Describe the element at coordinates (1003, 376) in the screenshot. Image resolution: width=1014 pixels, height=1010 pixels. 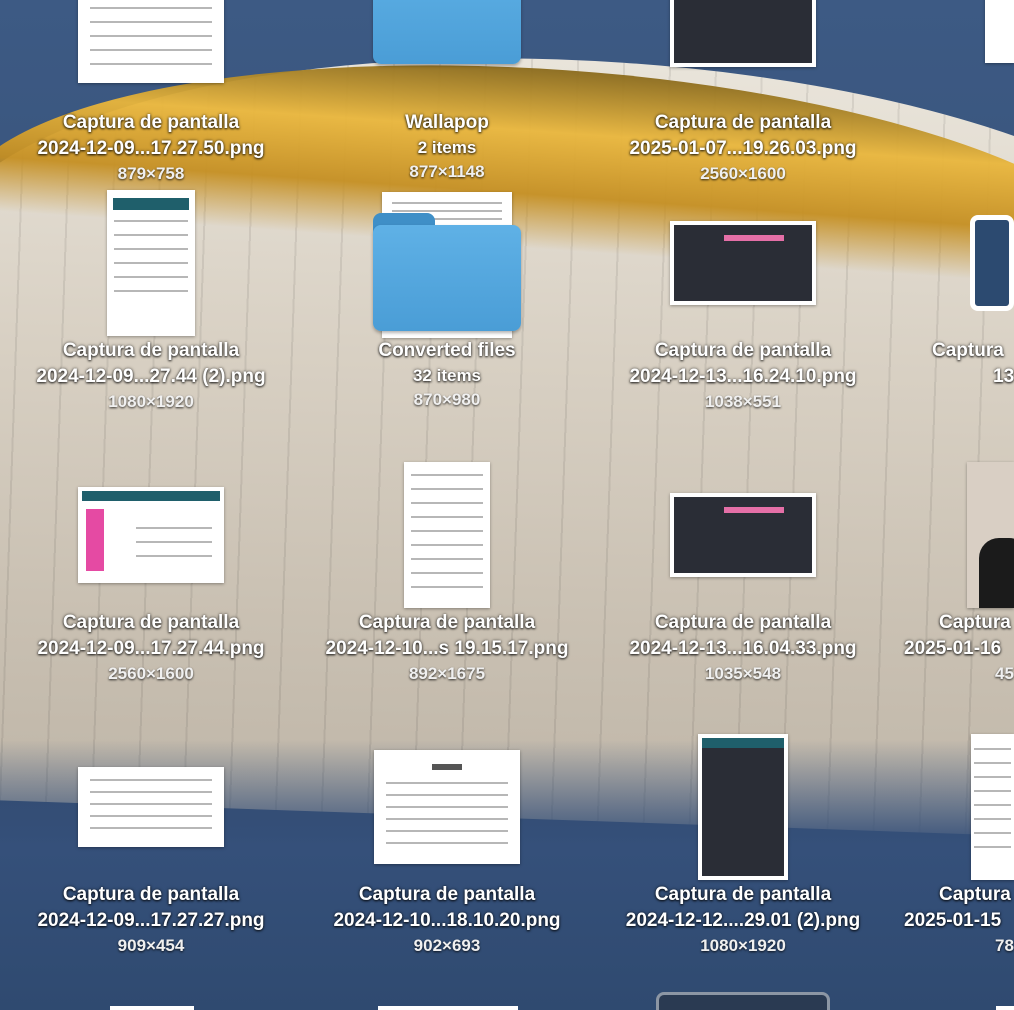
I see `file-name-line2: 13` at that location.